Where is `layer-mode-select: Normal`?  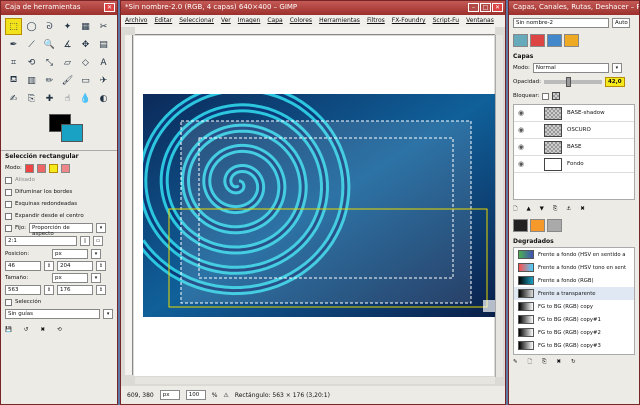 layer-mode-select: Normal is located at coordinates (570, 68).